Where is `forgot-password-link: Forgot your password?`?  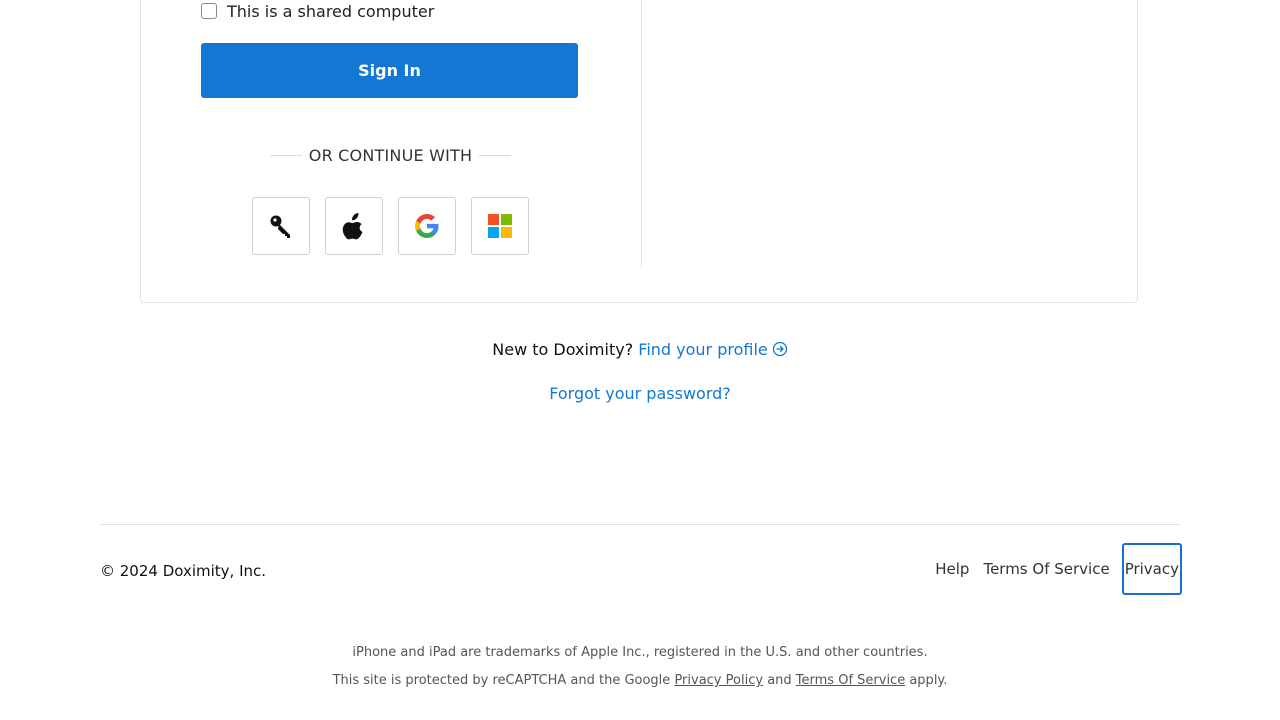 forgot-password-link: Forgot your password? is located at coordinates (640, 393).